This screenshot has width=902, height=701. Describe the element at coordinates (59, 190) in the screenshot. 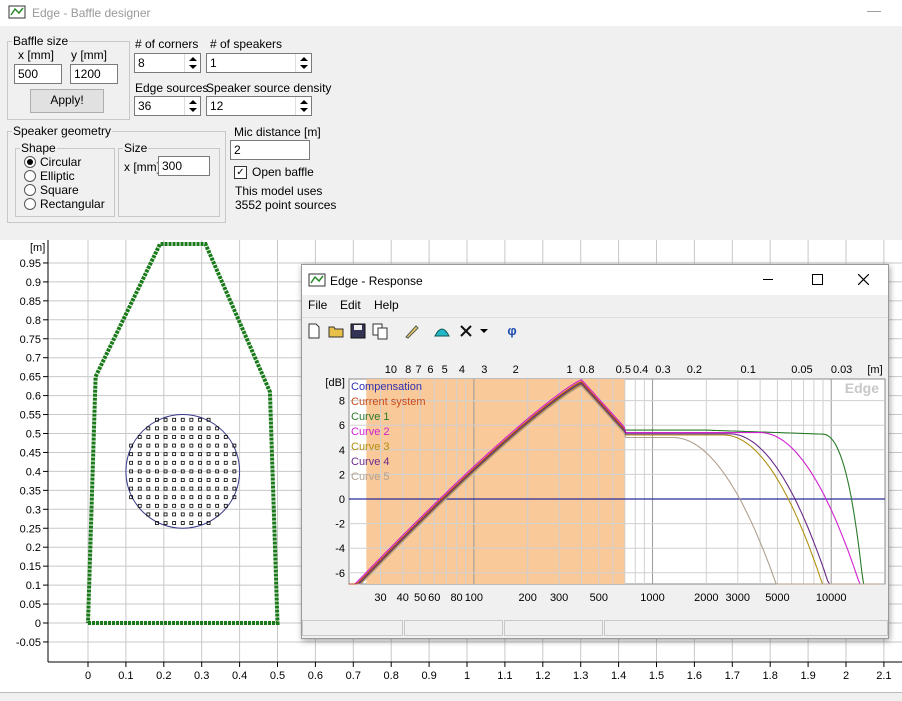

I see `shape-square-label: Square` at that location.